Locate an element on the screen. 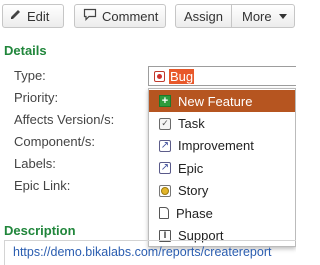 The image size is (320, 265). option-label: Task is located at coordinates (191, 124).